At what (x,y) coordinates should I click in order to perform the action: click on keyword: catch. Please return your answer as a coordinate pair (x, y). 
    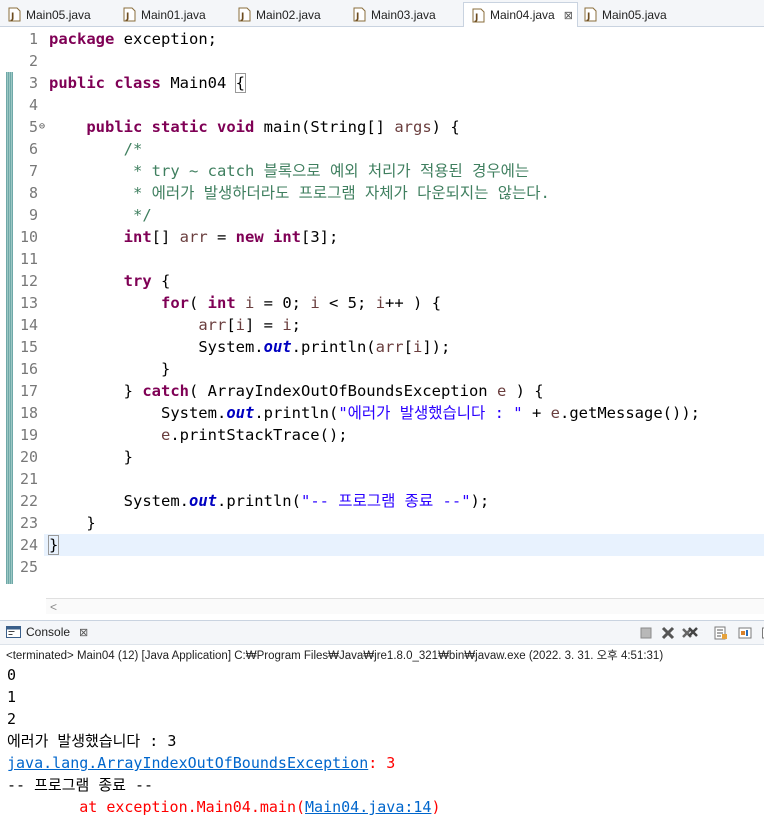
    Looking at the image, I should click on (165, 391).